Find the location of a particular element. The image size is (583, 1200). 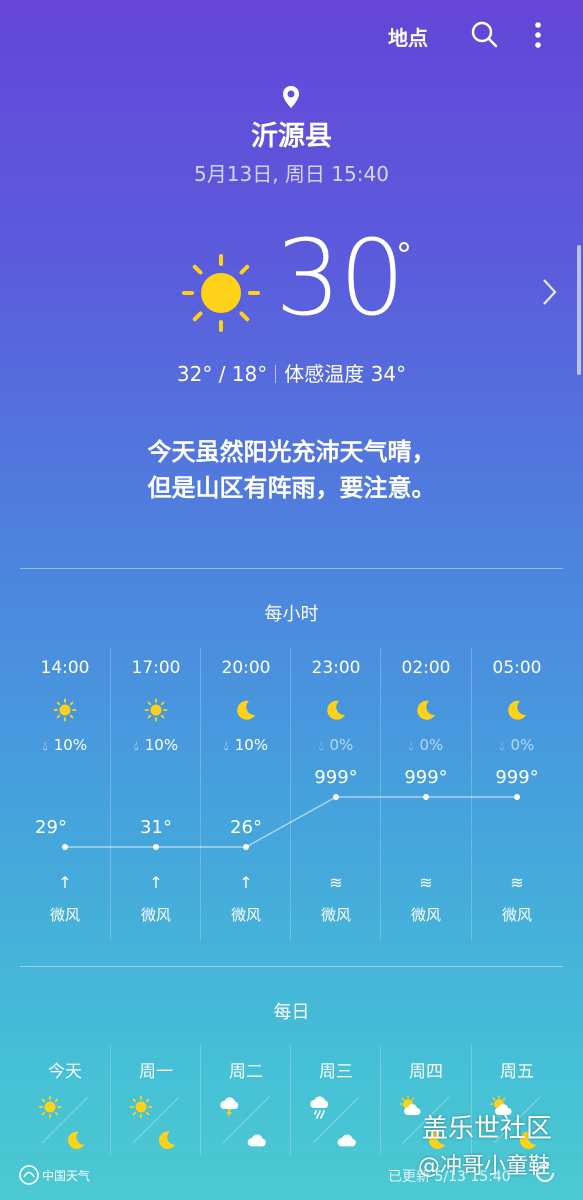

temperature-line is located at coordinates (291, 822).